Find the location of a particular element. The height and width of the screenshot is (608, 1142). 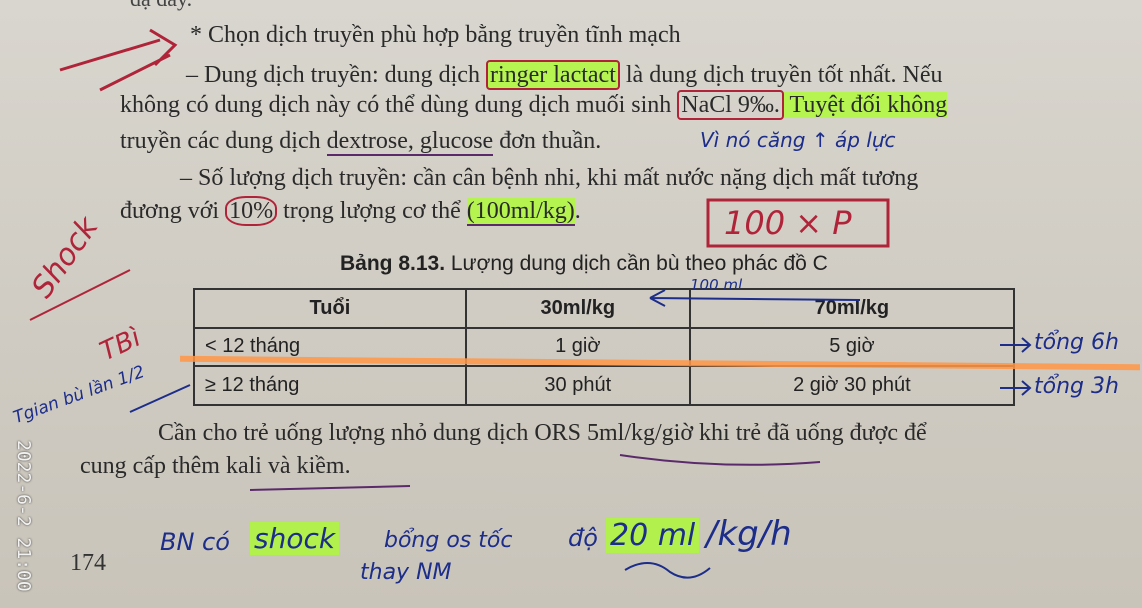

arrow-100ml-label: 100 ml is located at coordinates (716, 285).